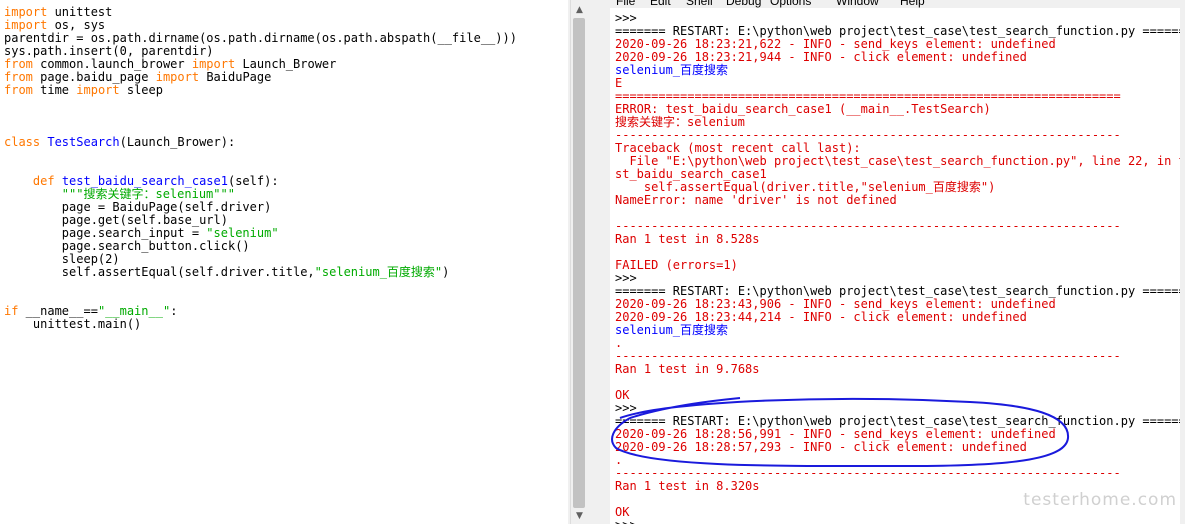 The image size is (1185, 524). I want to click on watermark: testerhome.com, so click(1100, 500).